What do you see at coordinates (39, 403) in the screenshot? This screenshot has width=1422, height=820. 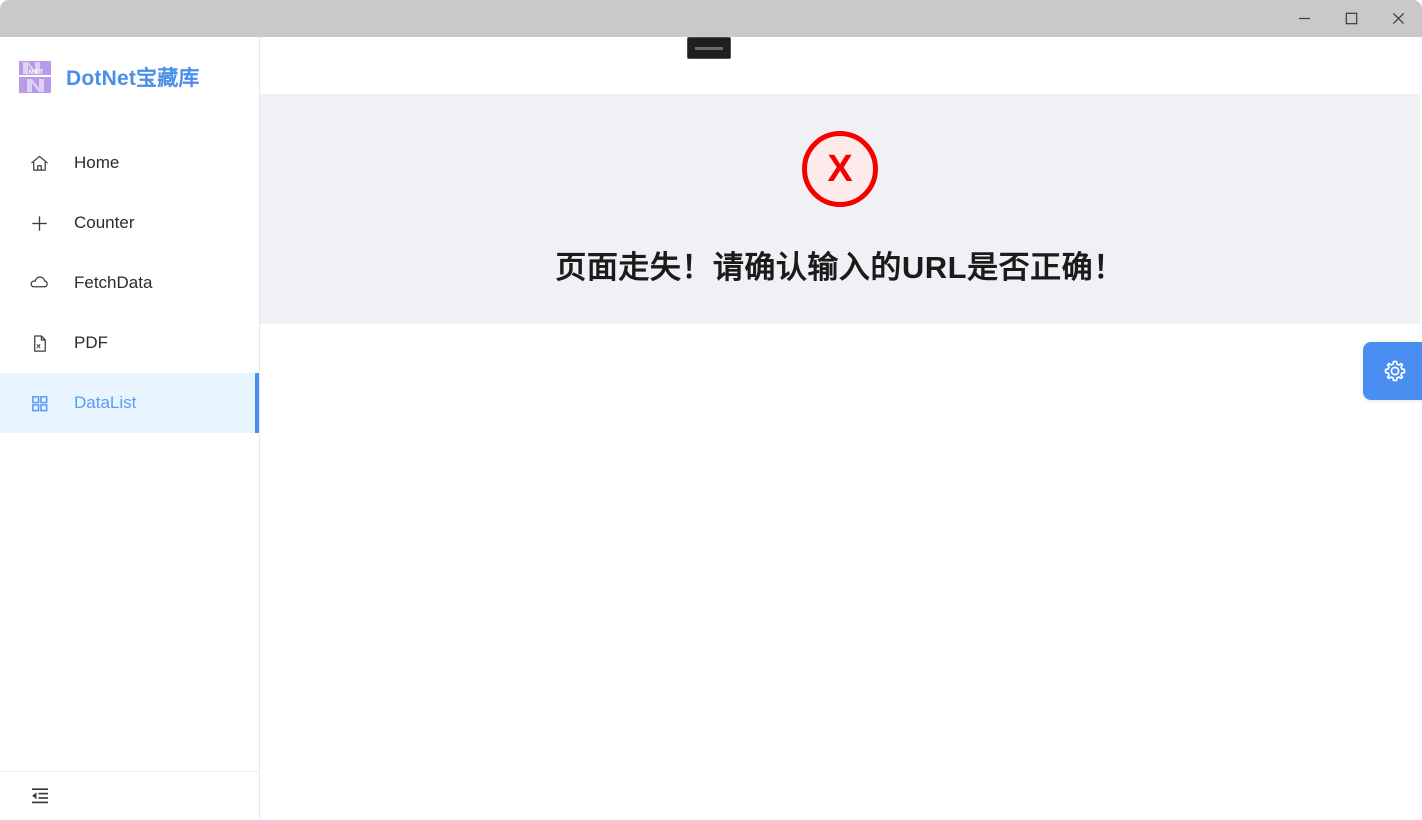 I see `grid-icon` at bounding box center [39, 403].